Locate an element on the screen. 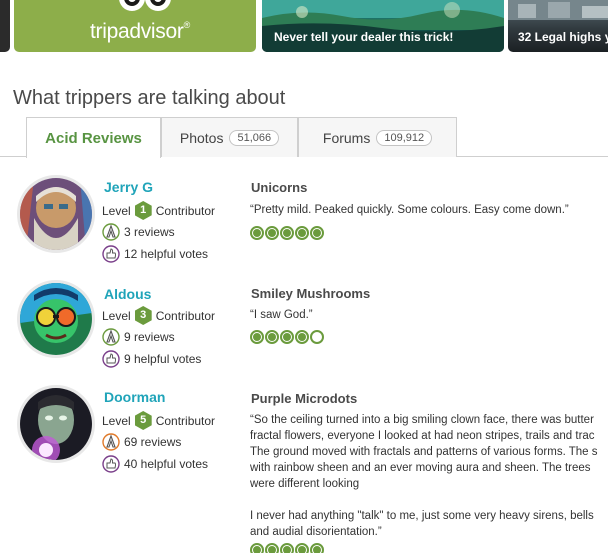 Image resolution: width=608 pixels, height=553 pixels. review-title: Unicorns is located at coordinates (279, 187).